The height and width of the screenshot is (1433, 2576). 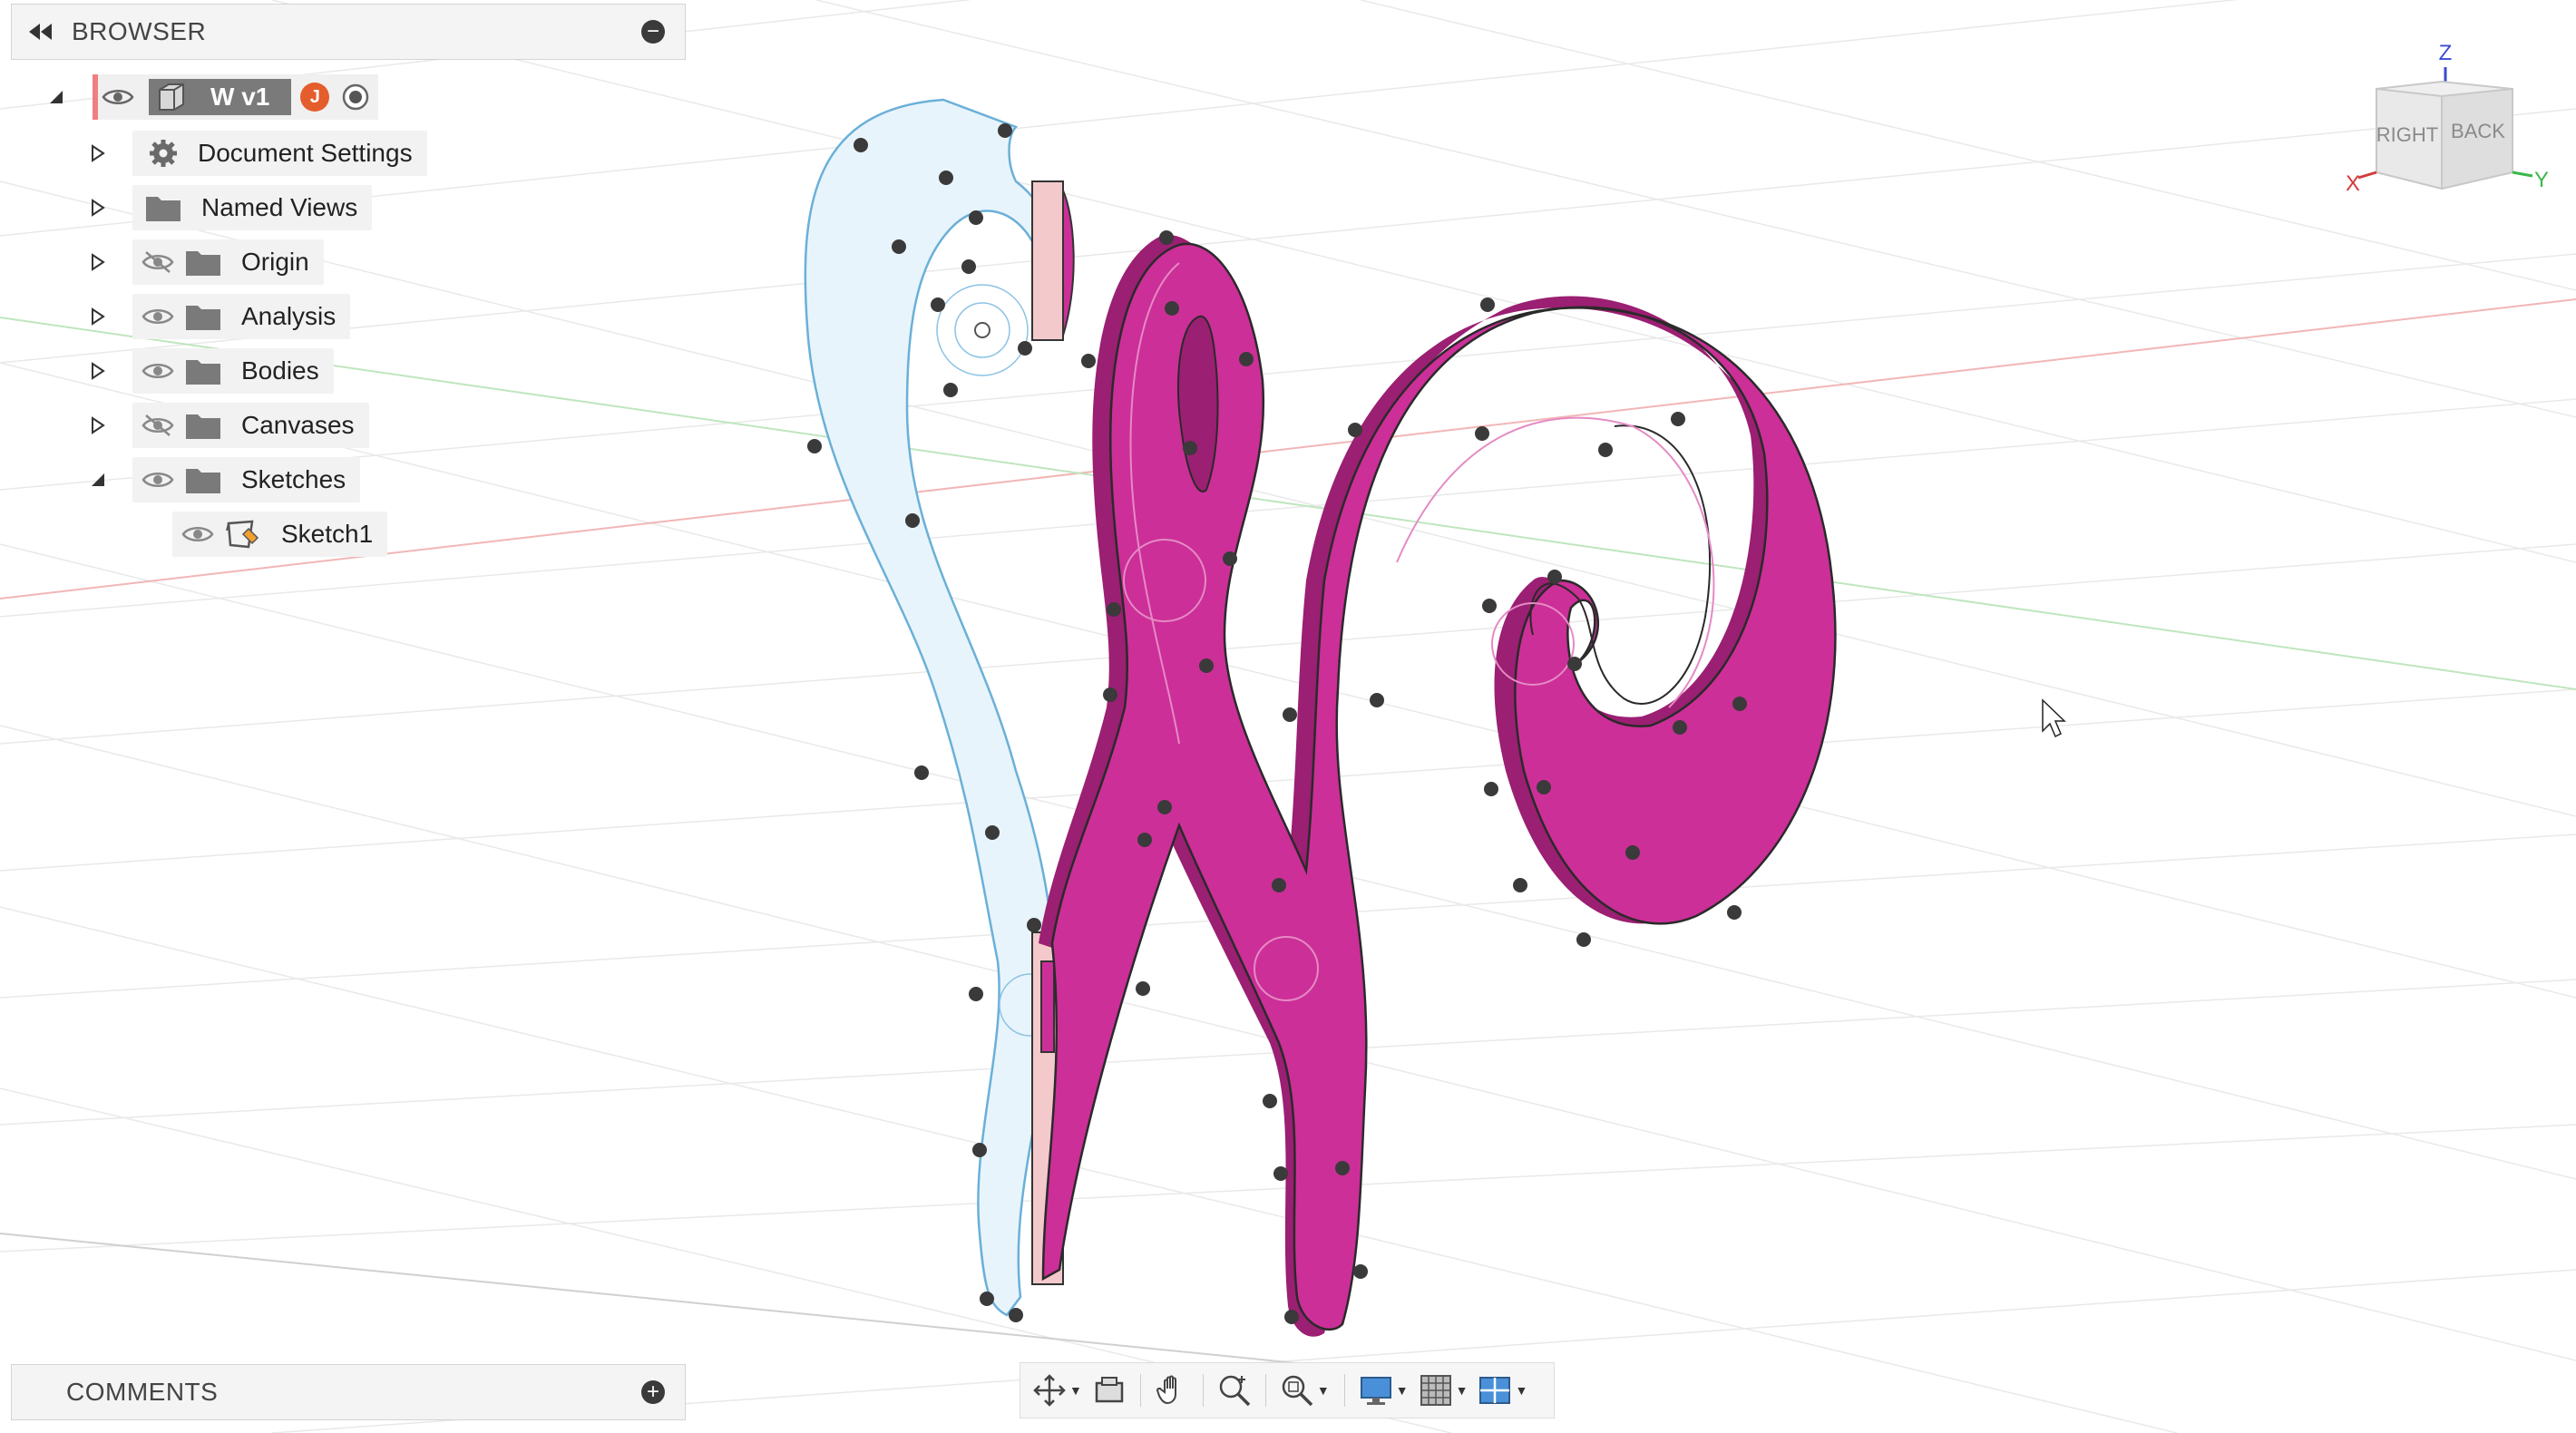 I want to click on tree-item-canvases: Canvases, so click(x=225, y=425).